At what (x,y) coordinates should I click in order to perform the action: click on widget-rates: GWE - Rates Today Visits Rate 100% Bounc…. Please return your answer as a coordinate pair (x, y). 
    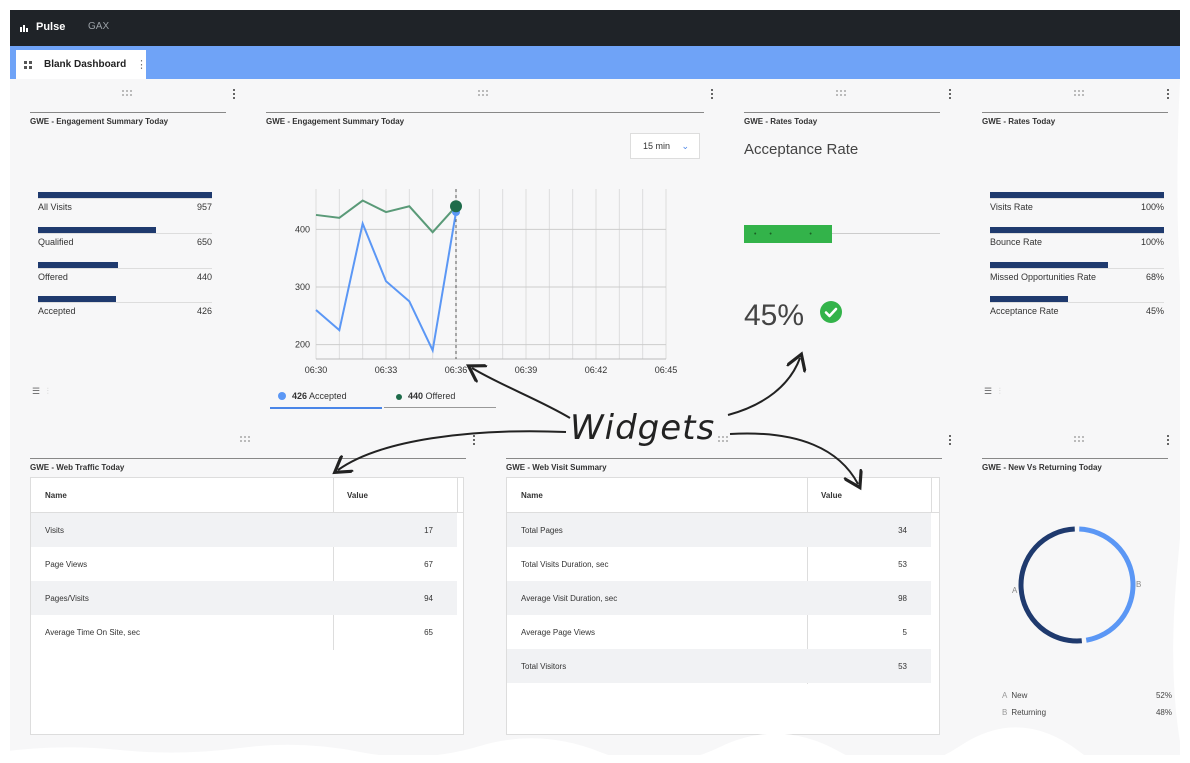
    Looking at the image, I should click on (1071, 252).